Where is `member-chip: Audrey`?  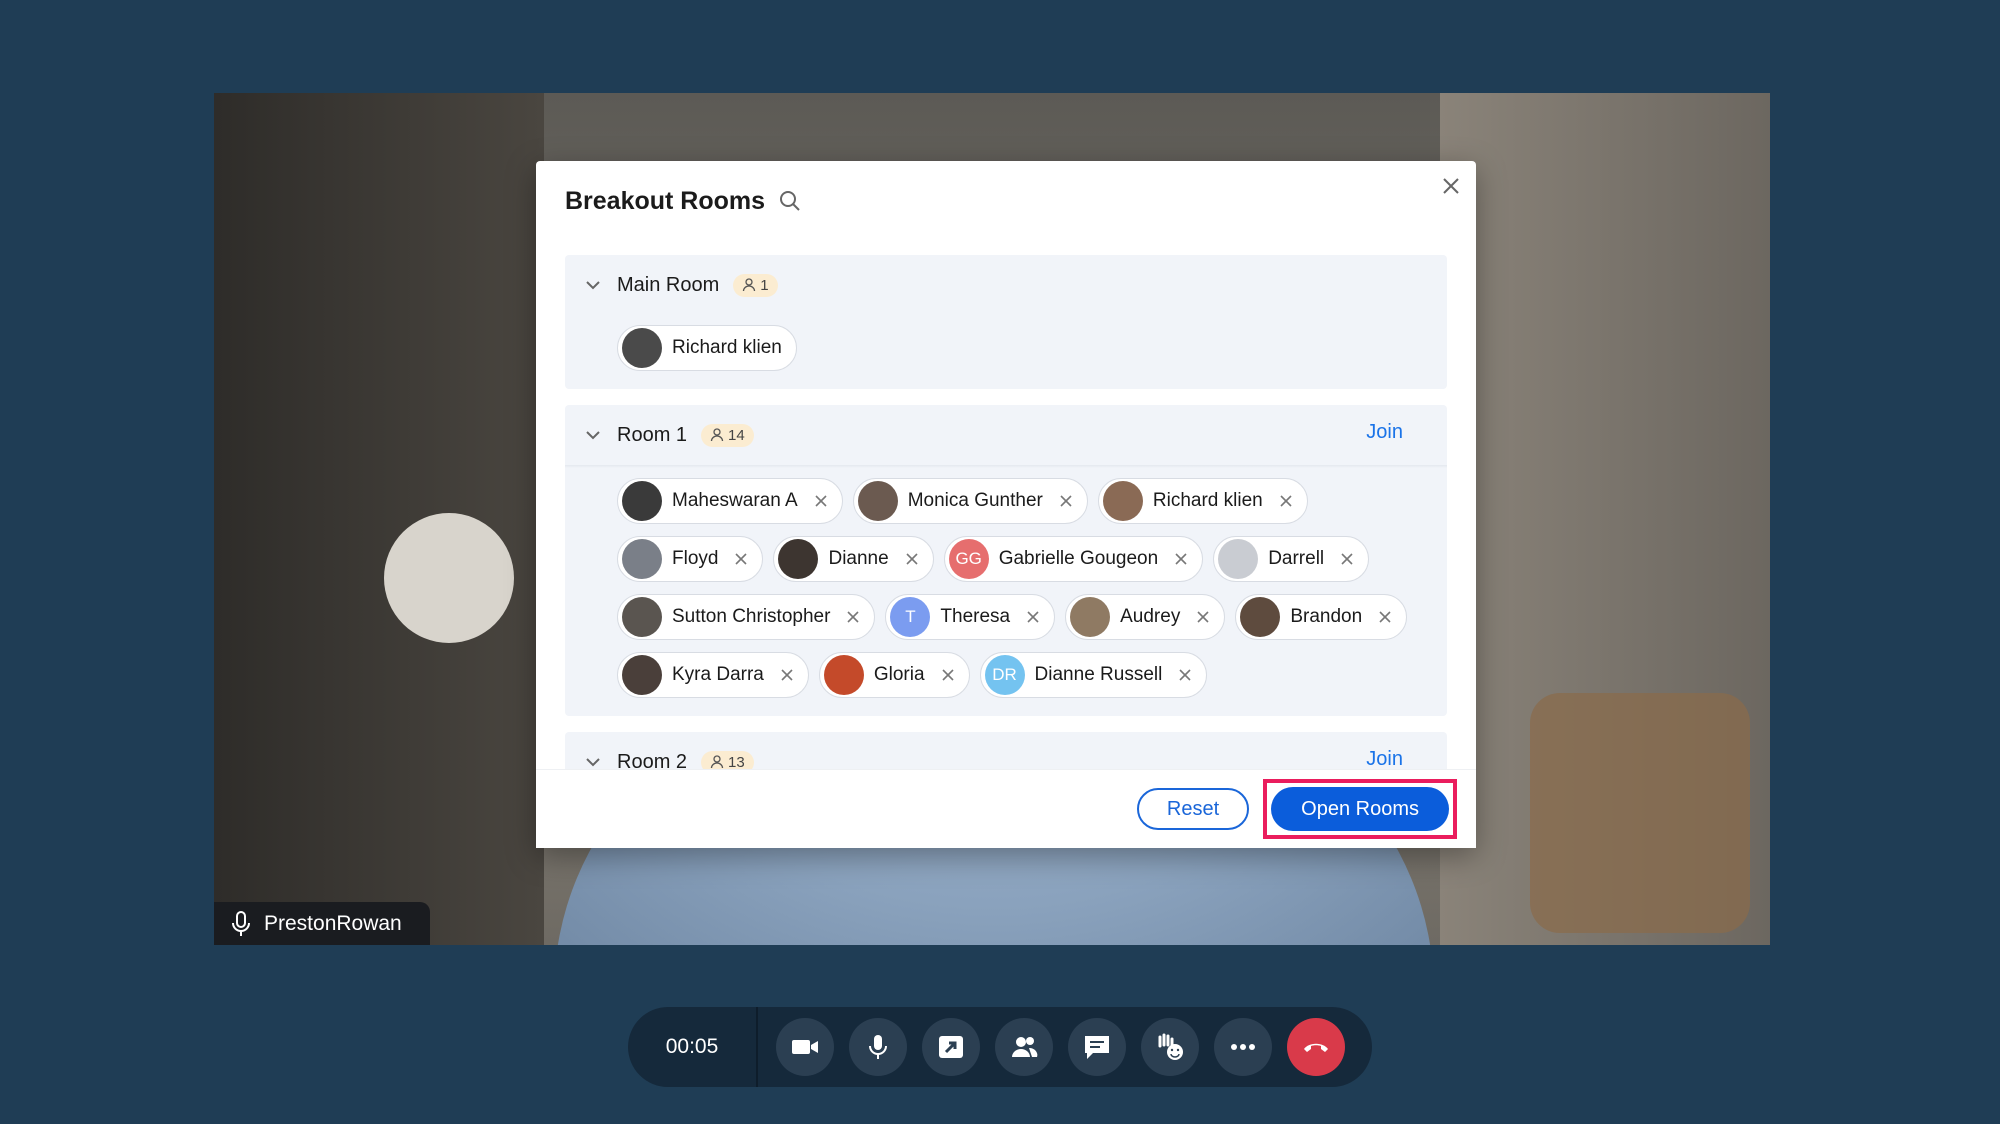
member-chip: Audrey is located at coordinates (1145, 617).